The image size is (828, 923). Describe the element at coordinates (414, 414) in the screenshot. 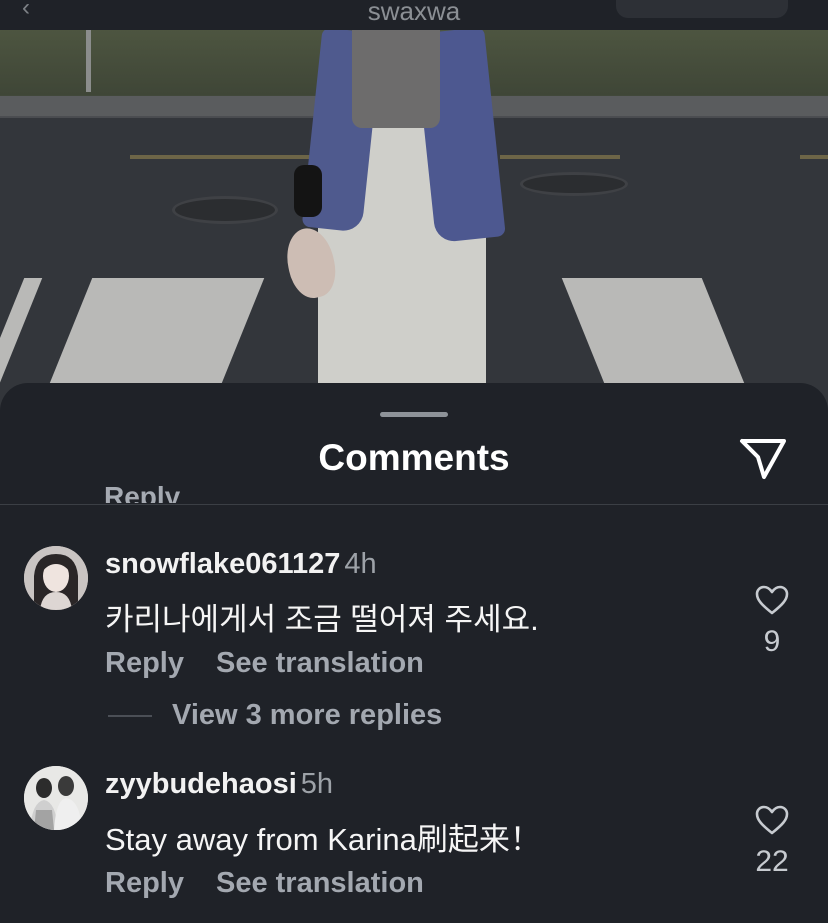

I see `drag-handle` at that location.